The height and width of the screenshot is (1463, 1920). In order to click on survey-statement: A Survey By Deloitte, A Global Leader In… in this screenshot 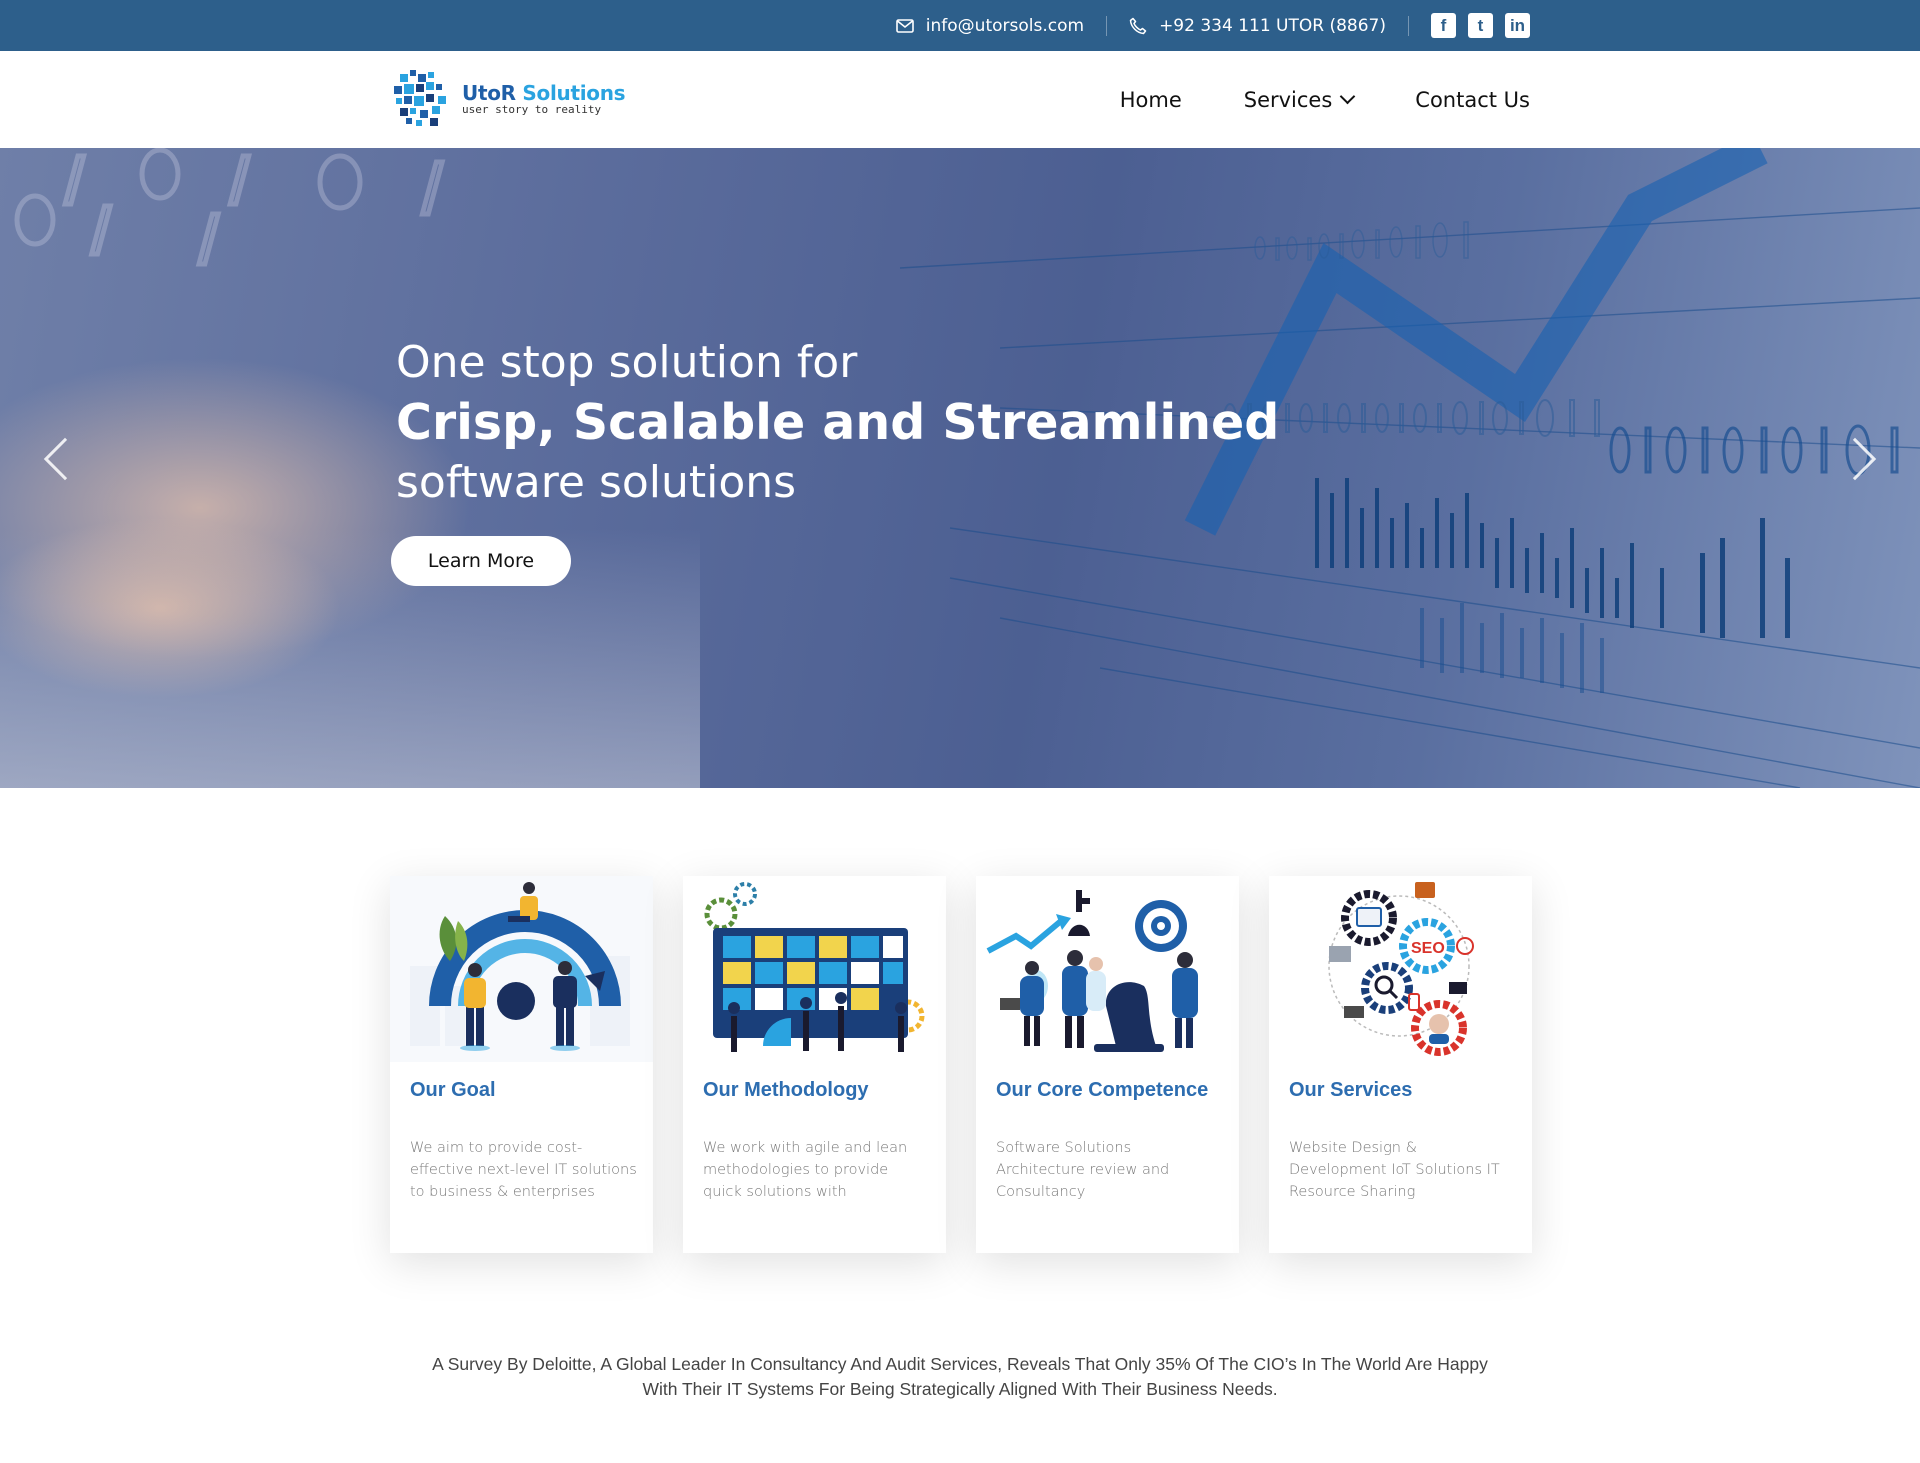, I will do `click(960, 1376)`.